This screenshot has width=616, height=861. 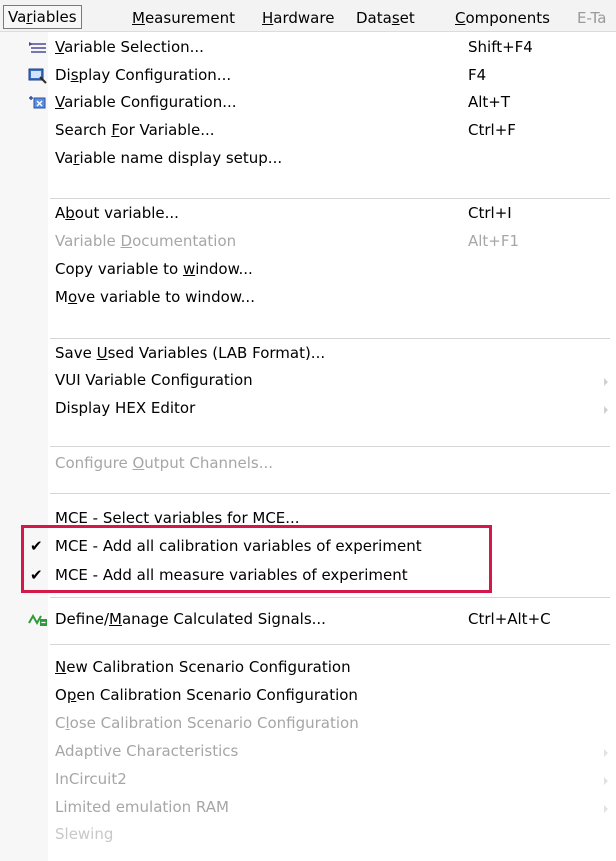 What do you see at coordinates (308, 131) in the screenshot?
I see `menu-item-search-for-variable: Search For Variable... Ctrl+F` at bounding box center [308, 131].